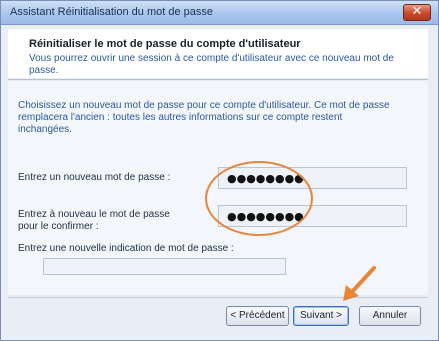  Describe the element at coordinates (259, 198) in the screenshot. I see `highlight-oval-icon` at that location.